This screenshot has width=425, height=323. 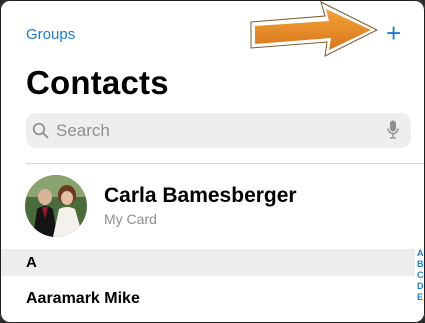 What do you see at coordinates (421, 264) in the screenshot?
I see `index-letter: B` at bounding box center [421, 264].